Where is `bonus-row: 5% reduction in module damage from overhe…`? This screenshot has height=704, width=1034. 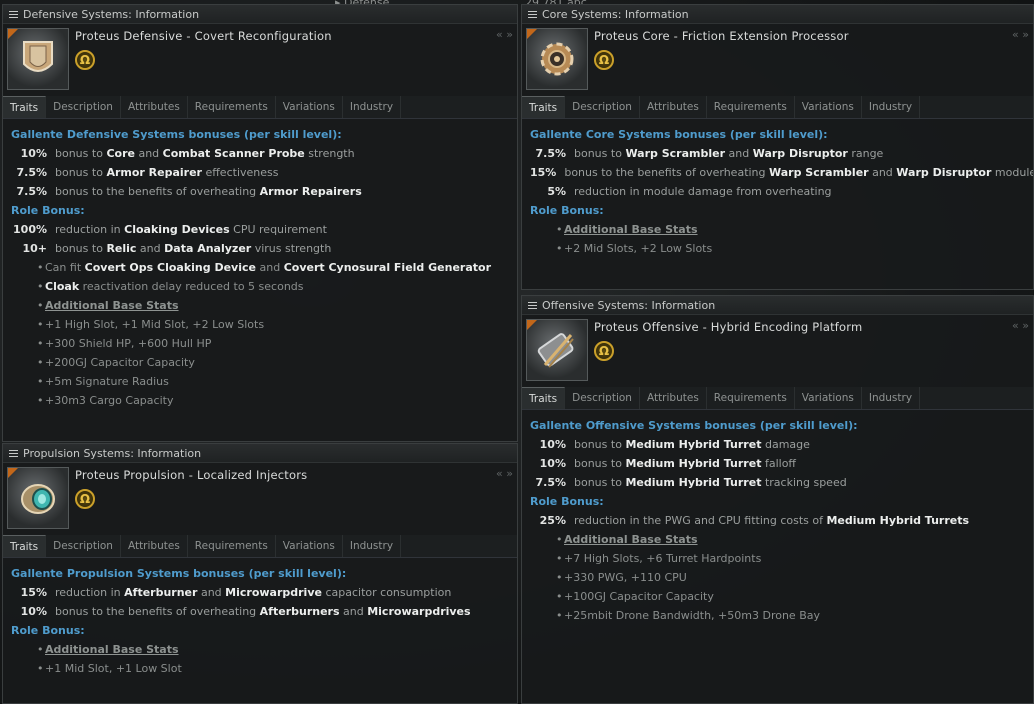 bonus-row: 5% reduction in module damage from overhe… is located at coordinates (689, 191).